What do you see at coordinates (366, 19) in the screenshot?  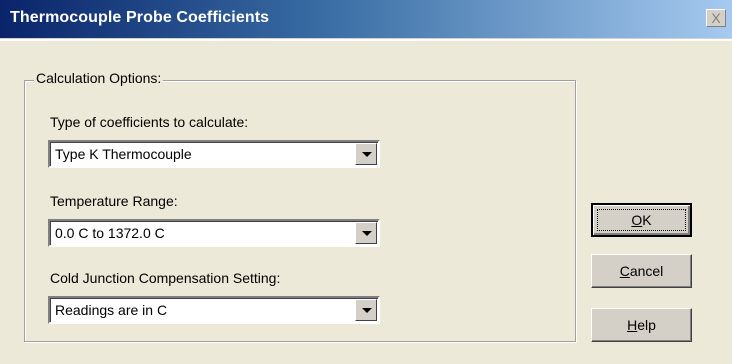 I see `title-bar: Thermocouple Probe Coefficients X` at bounding box center [366, 19].